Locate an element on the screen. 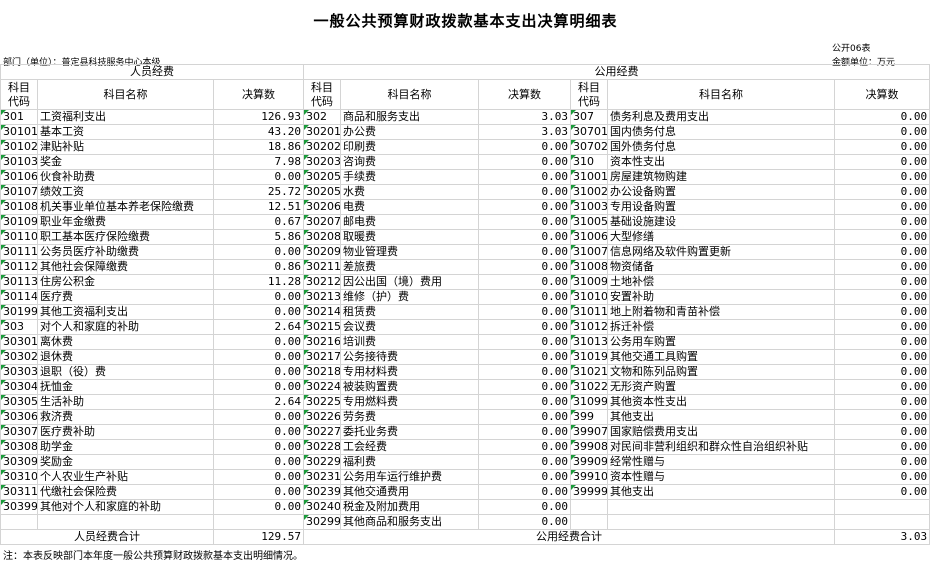 The image size is (931, 565). subject-name: 专用材料费 is located at coordinates (410, 372).